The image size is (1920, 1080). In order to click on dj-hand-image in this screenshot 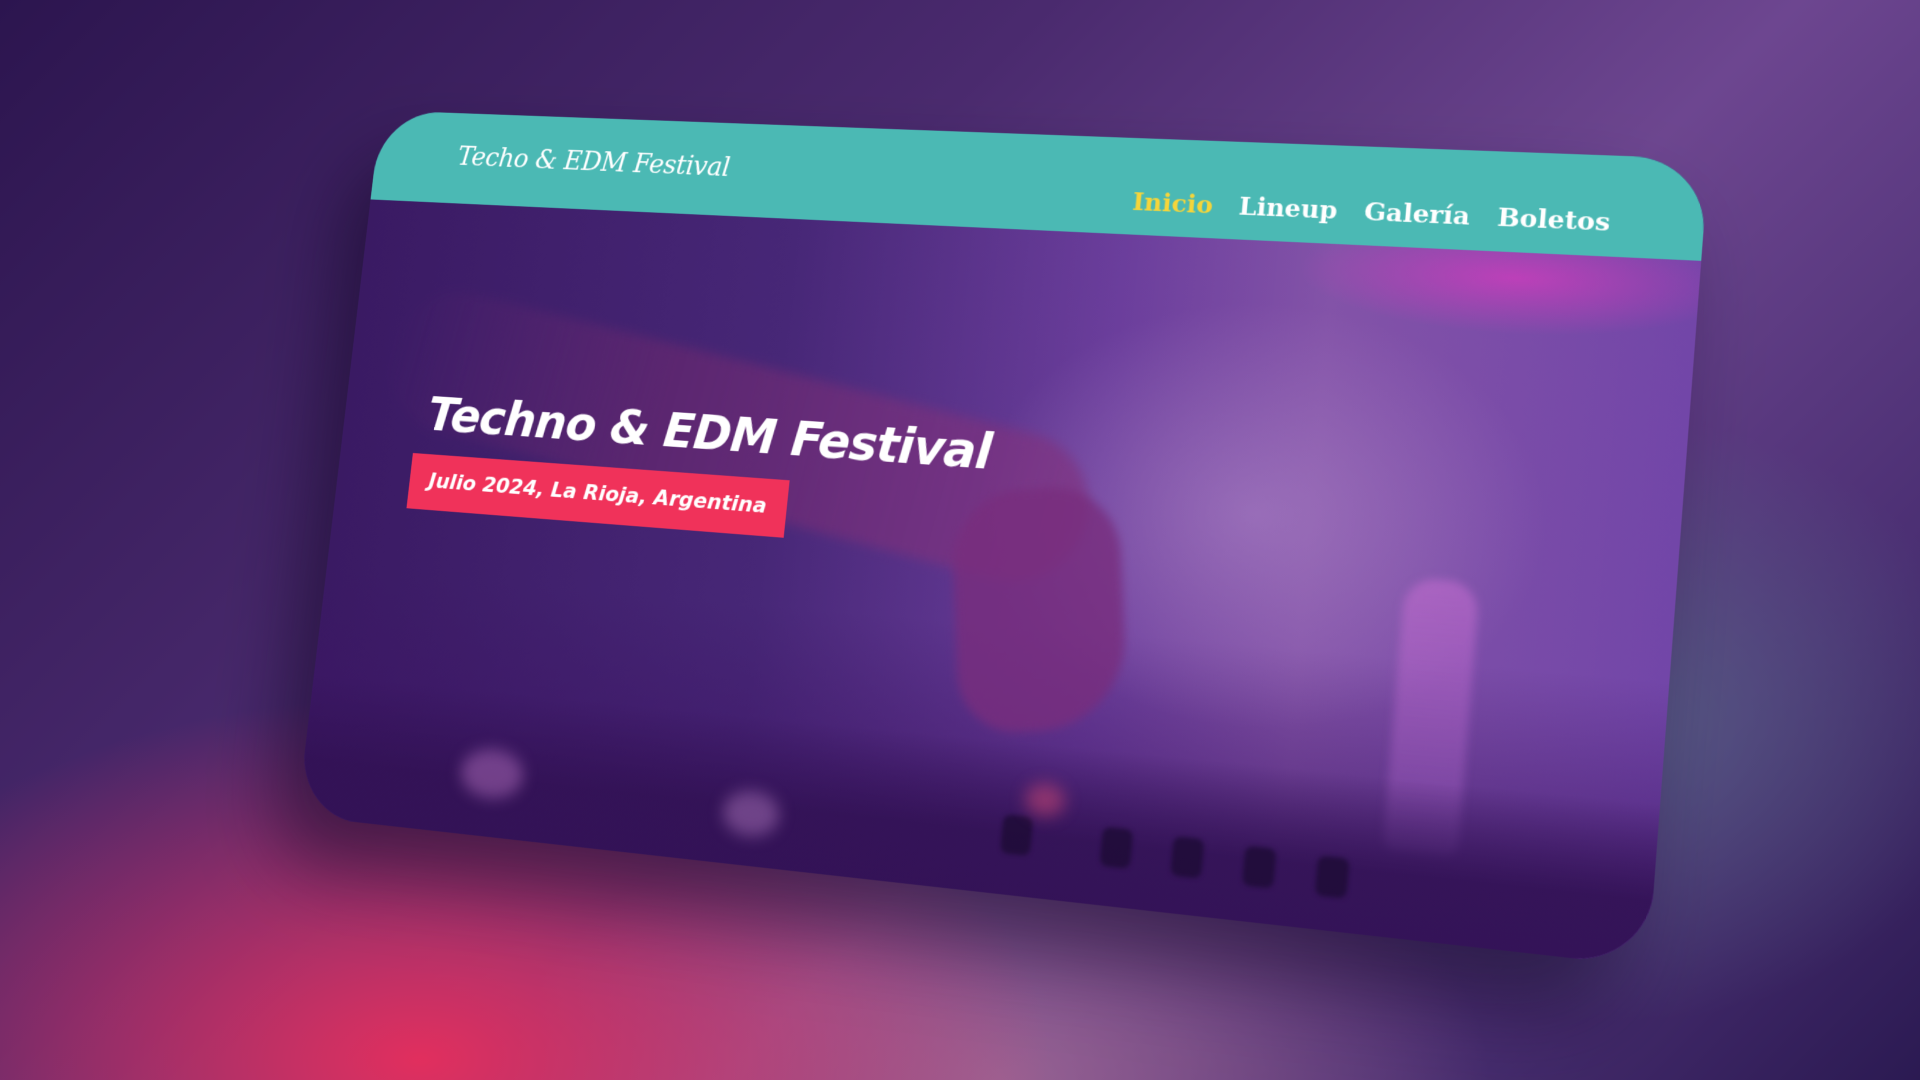, I will do `click(1039, 609)`.